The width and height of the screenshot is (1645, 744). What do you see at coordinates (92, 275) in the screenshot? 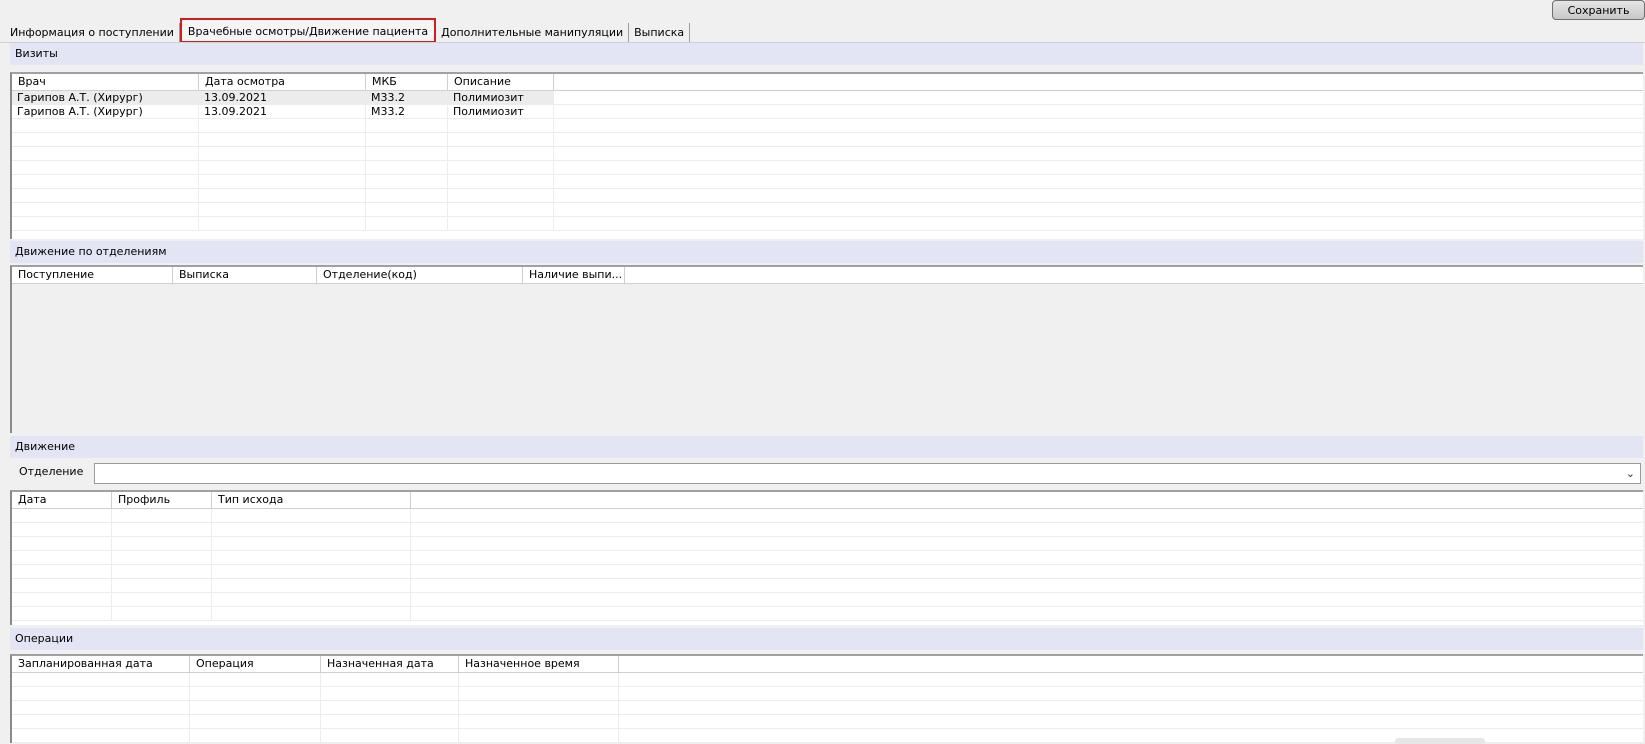
I see `column-header: Поступление` at bounding box center [92, 275].